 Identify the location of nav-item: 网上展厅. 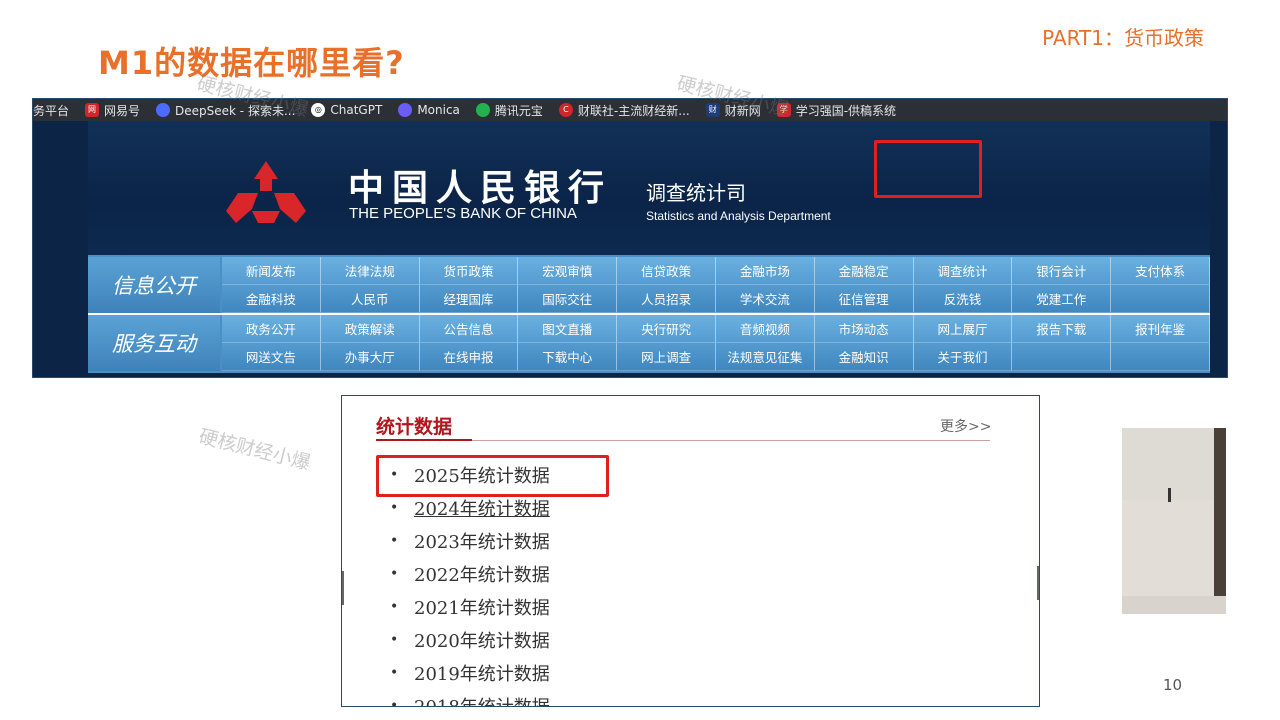
(963, 329).